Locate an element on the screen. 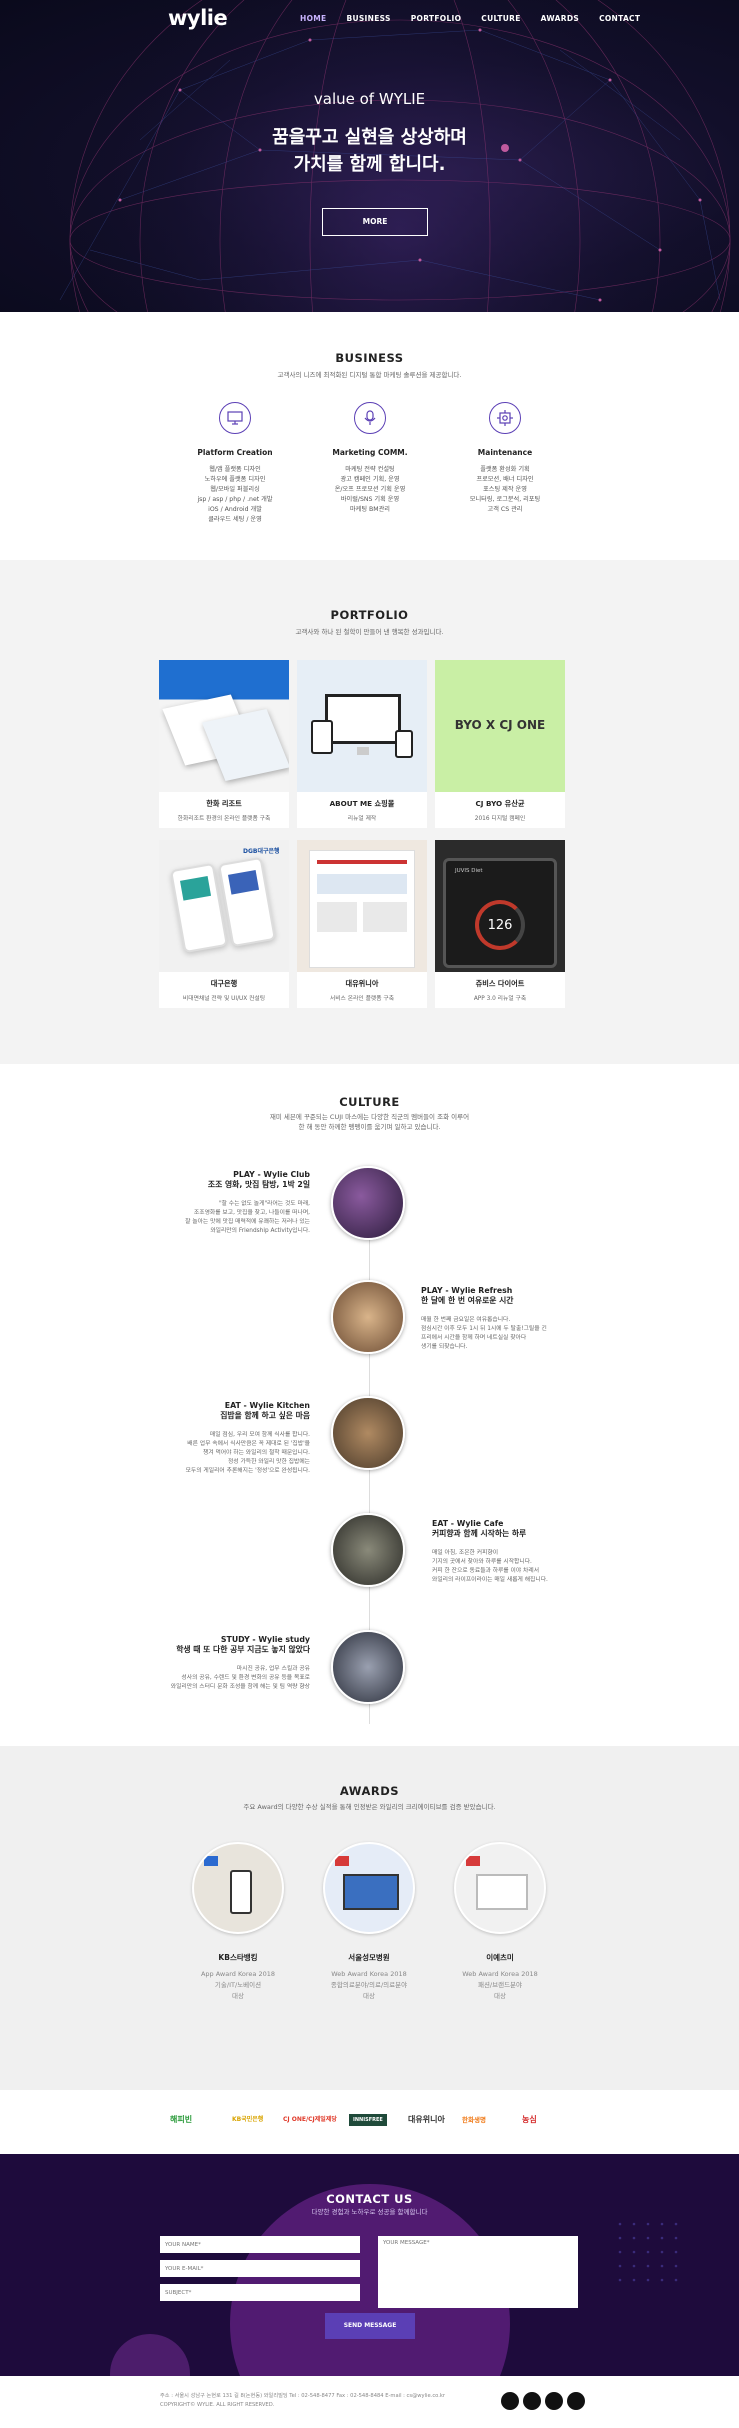  partner-logo-cj: CJ ONE/CJ제일제당 is located at coordinates (310, 2119).